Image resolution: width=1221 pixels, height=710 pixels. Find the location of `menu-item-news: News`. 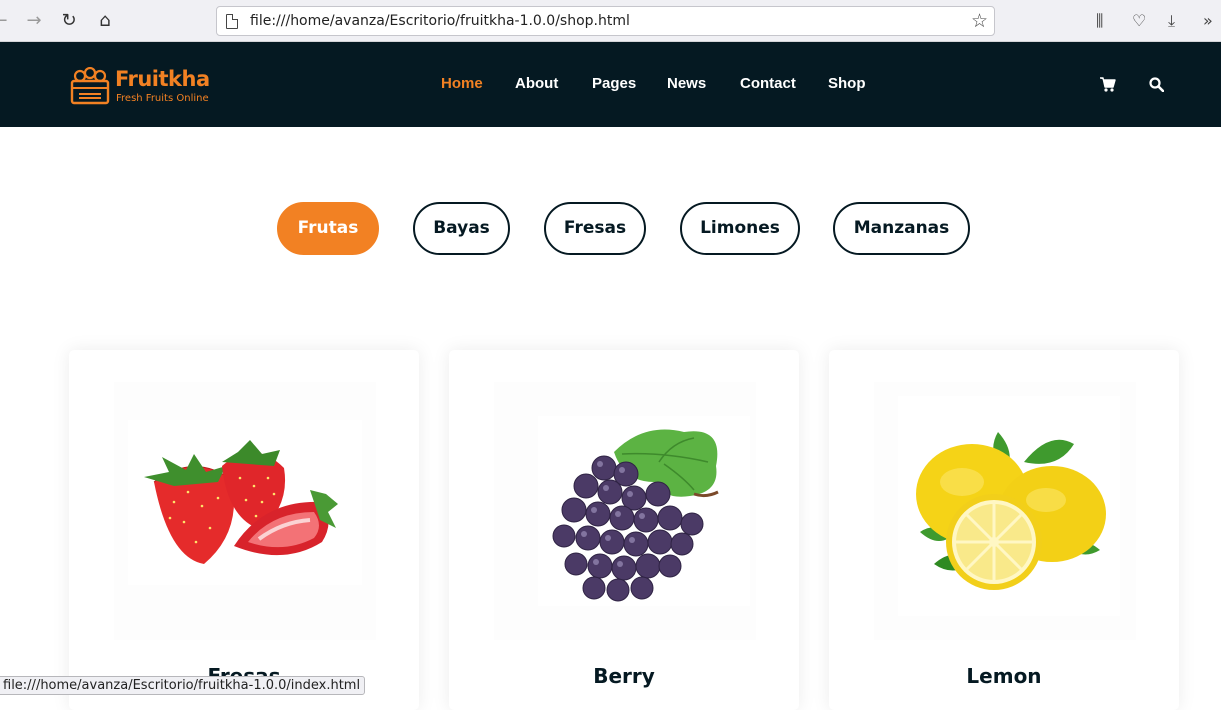

menu-item-news: News is located at coordinates (686, 83).